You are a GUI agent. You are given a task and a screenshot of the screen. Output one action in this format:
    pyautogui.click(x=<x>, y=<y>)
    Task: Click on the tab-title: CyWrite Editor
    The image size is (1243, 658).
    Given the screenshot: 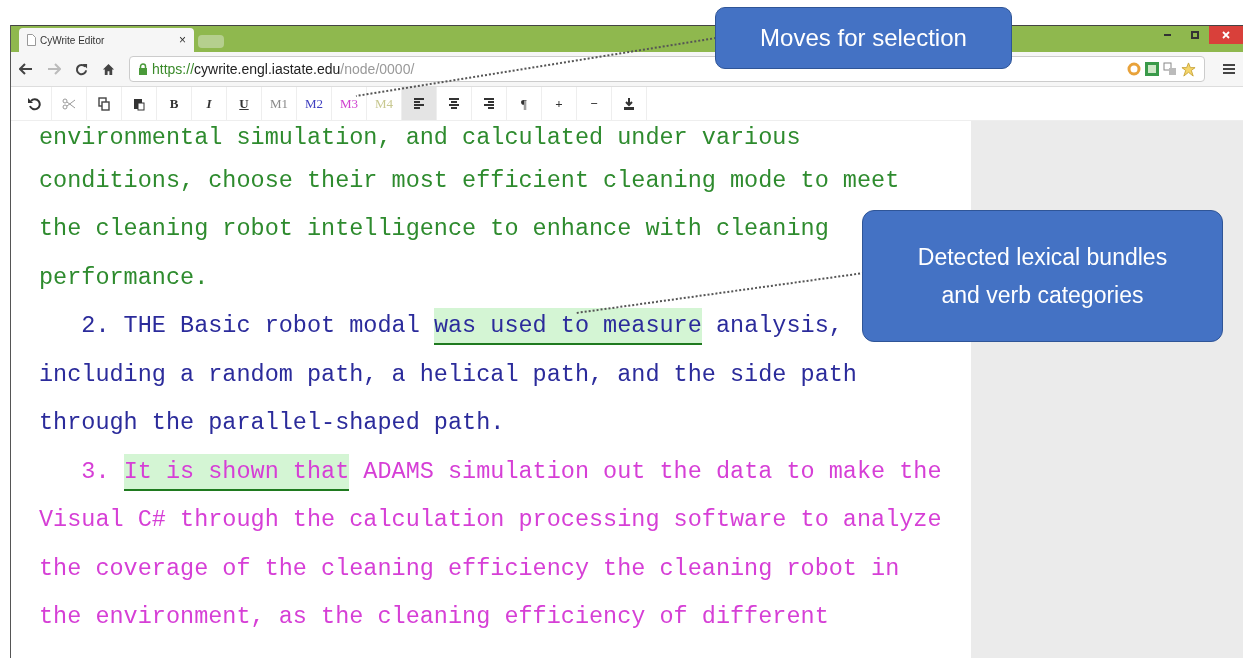 What is the action you would take?
    pyautogui.click(x=72, y=40)
    